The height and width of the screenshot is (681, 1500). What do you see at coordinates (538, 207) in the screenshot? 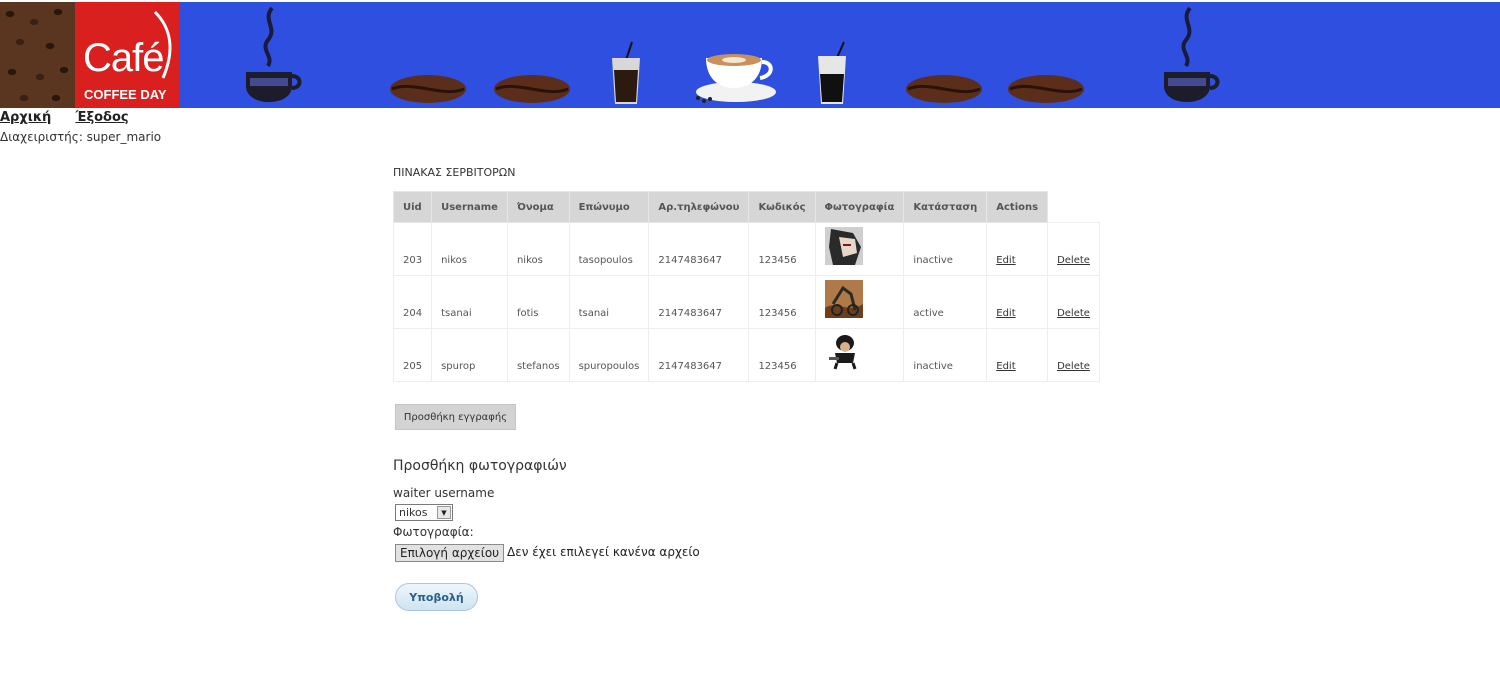
I see `column-header-first-name: Όνομα` at bounding box center [538, 207].